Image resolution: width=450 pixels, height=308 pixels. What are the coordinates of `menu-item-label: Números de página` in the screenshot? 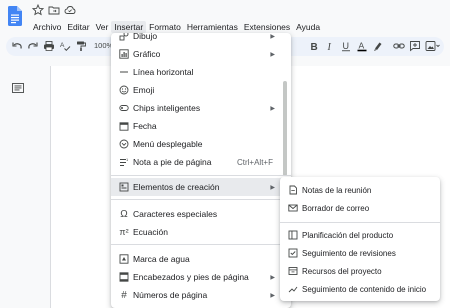 It's located at (170, 295).